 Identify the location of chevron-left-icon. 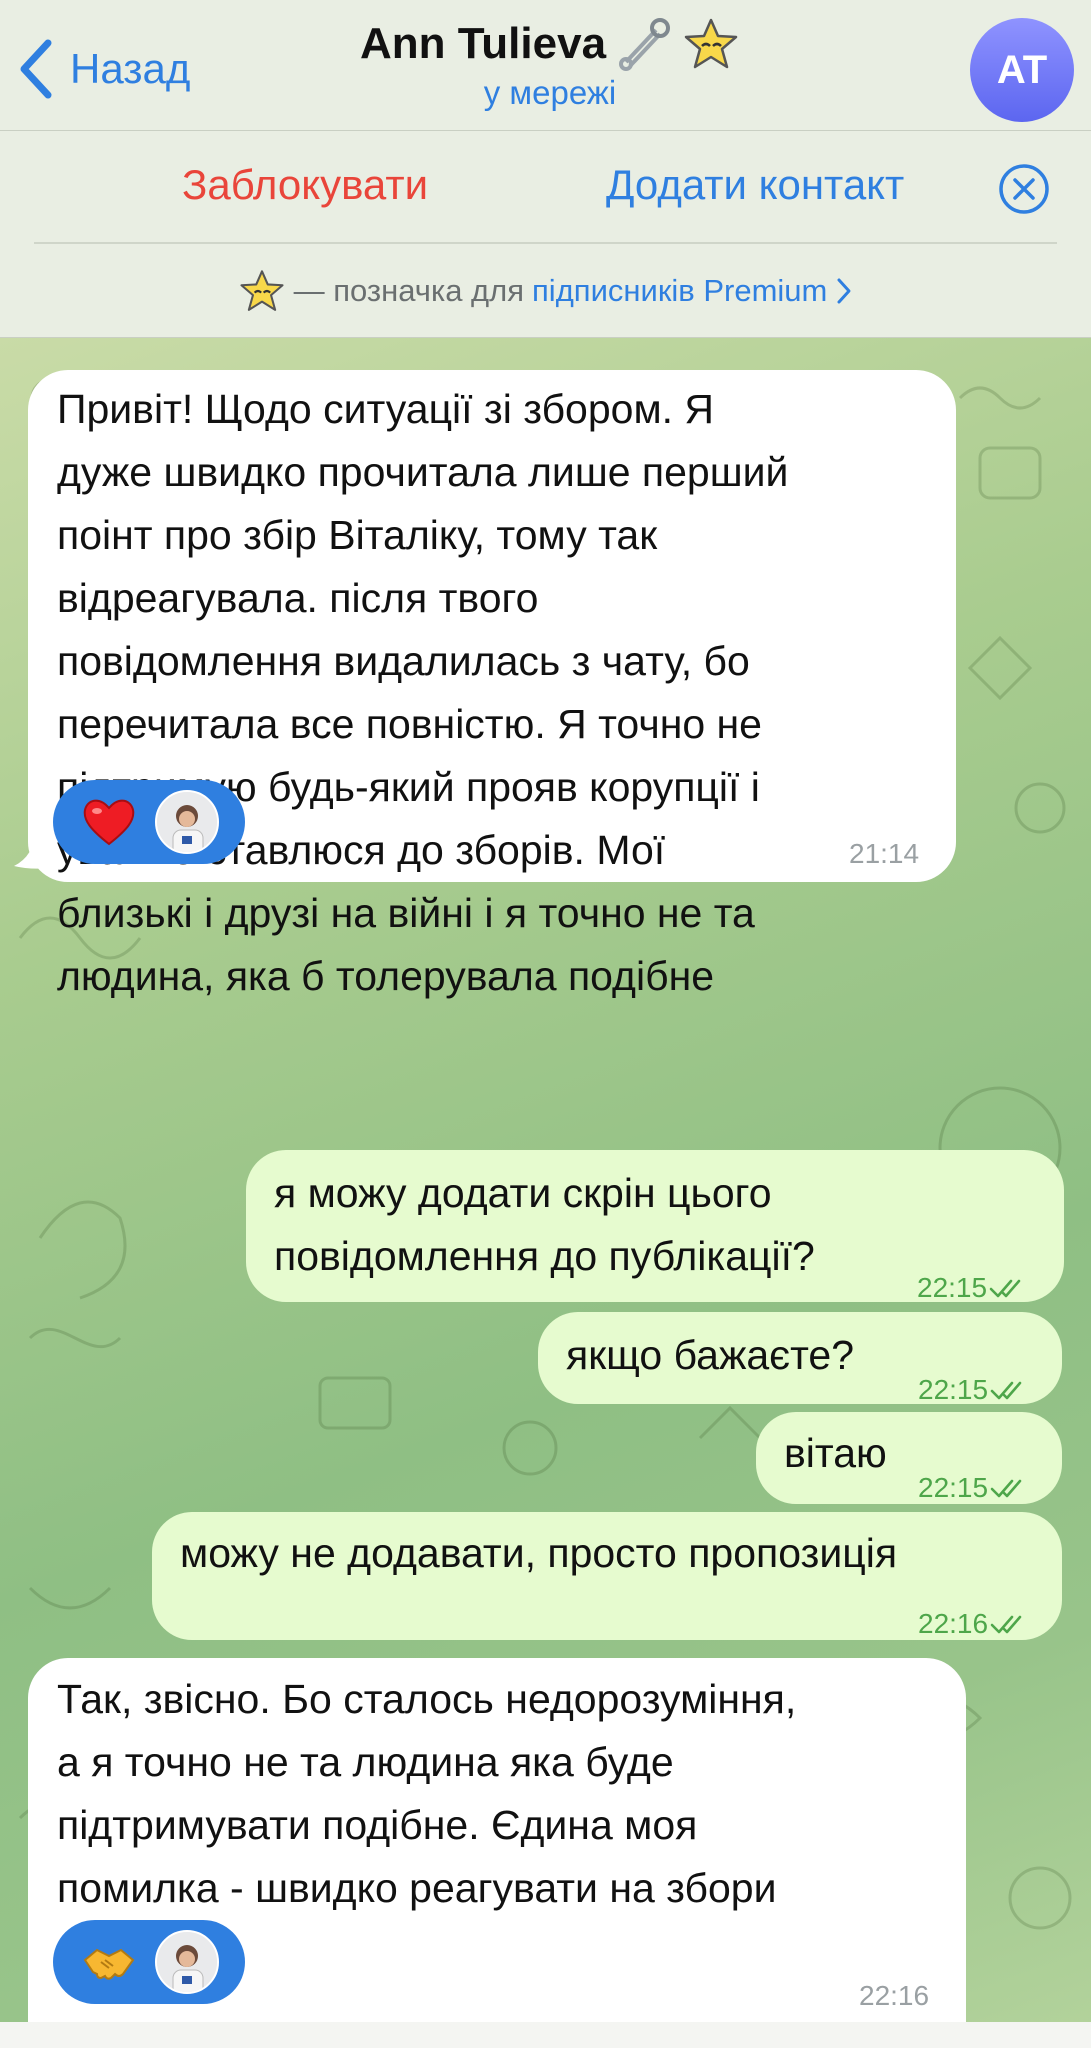
(36, 69).